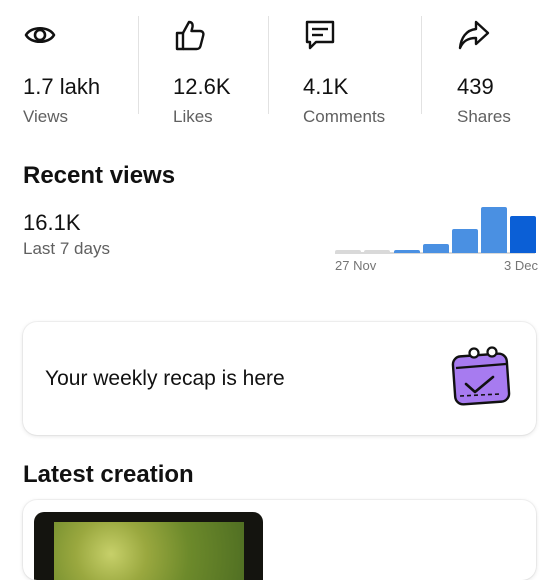 This screenshot has height=580, width=560. I want to click on share-icon, so click(474, 35).